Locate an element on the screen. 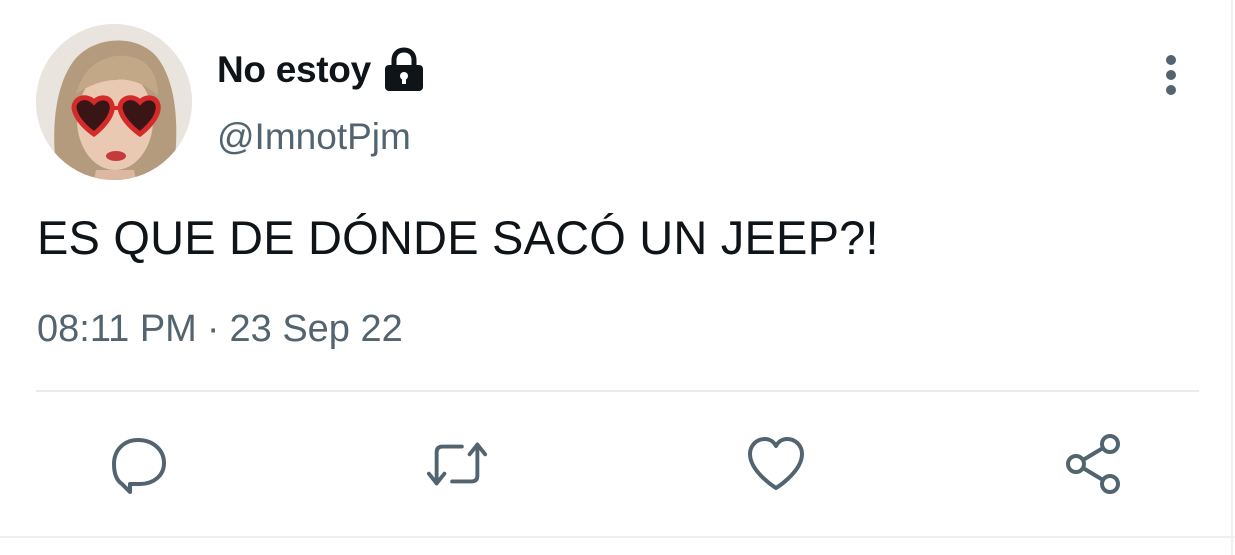 The width and height of the screenshot is (1235, 555). reply-button is located at coordinates (140, 464).